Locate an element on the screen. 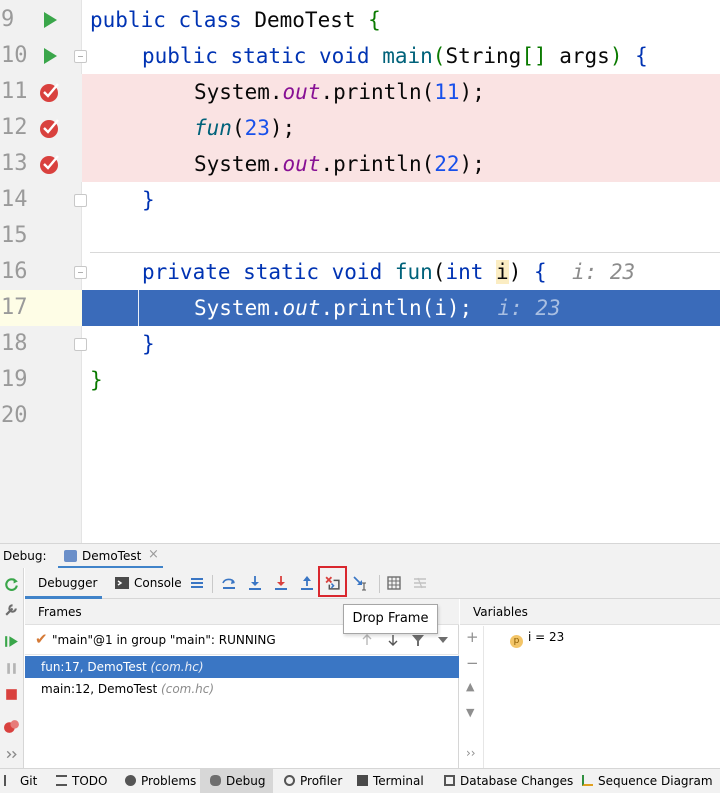  code-line-19: 19 } is located at coordinates (360, 380).